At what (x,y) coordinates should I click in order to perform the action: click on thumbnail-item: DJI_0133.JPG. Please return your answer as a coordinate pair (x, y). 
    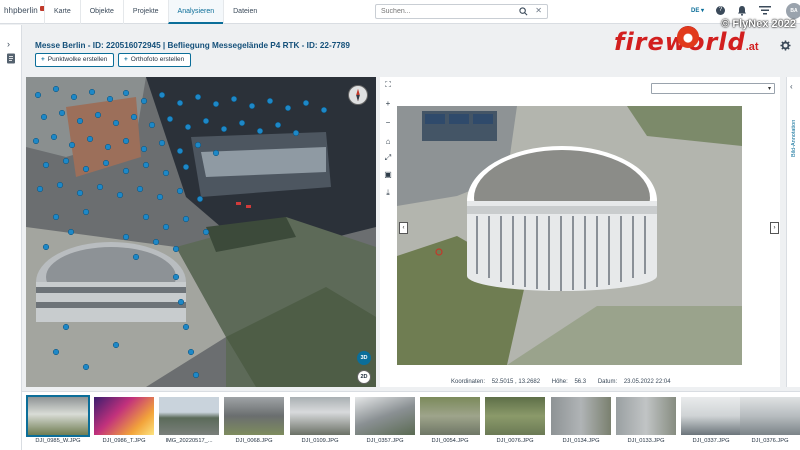
    Looking at the image, I should click on (646, 423).